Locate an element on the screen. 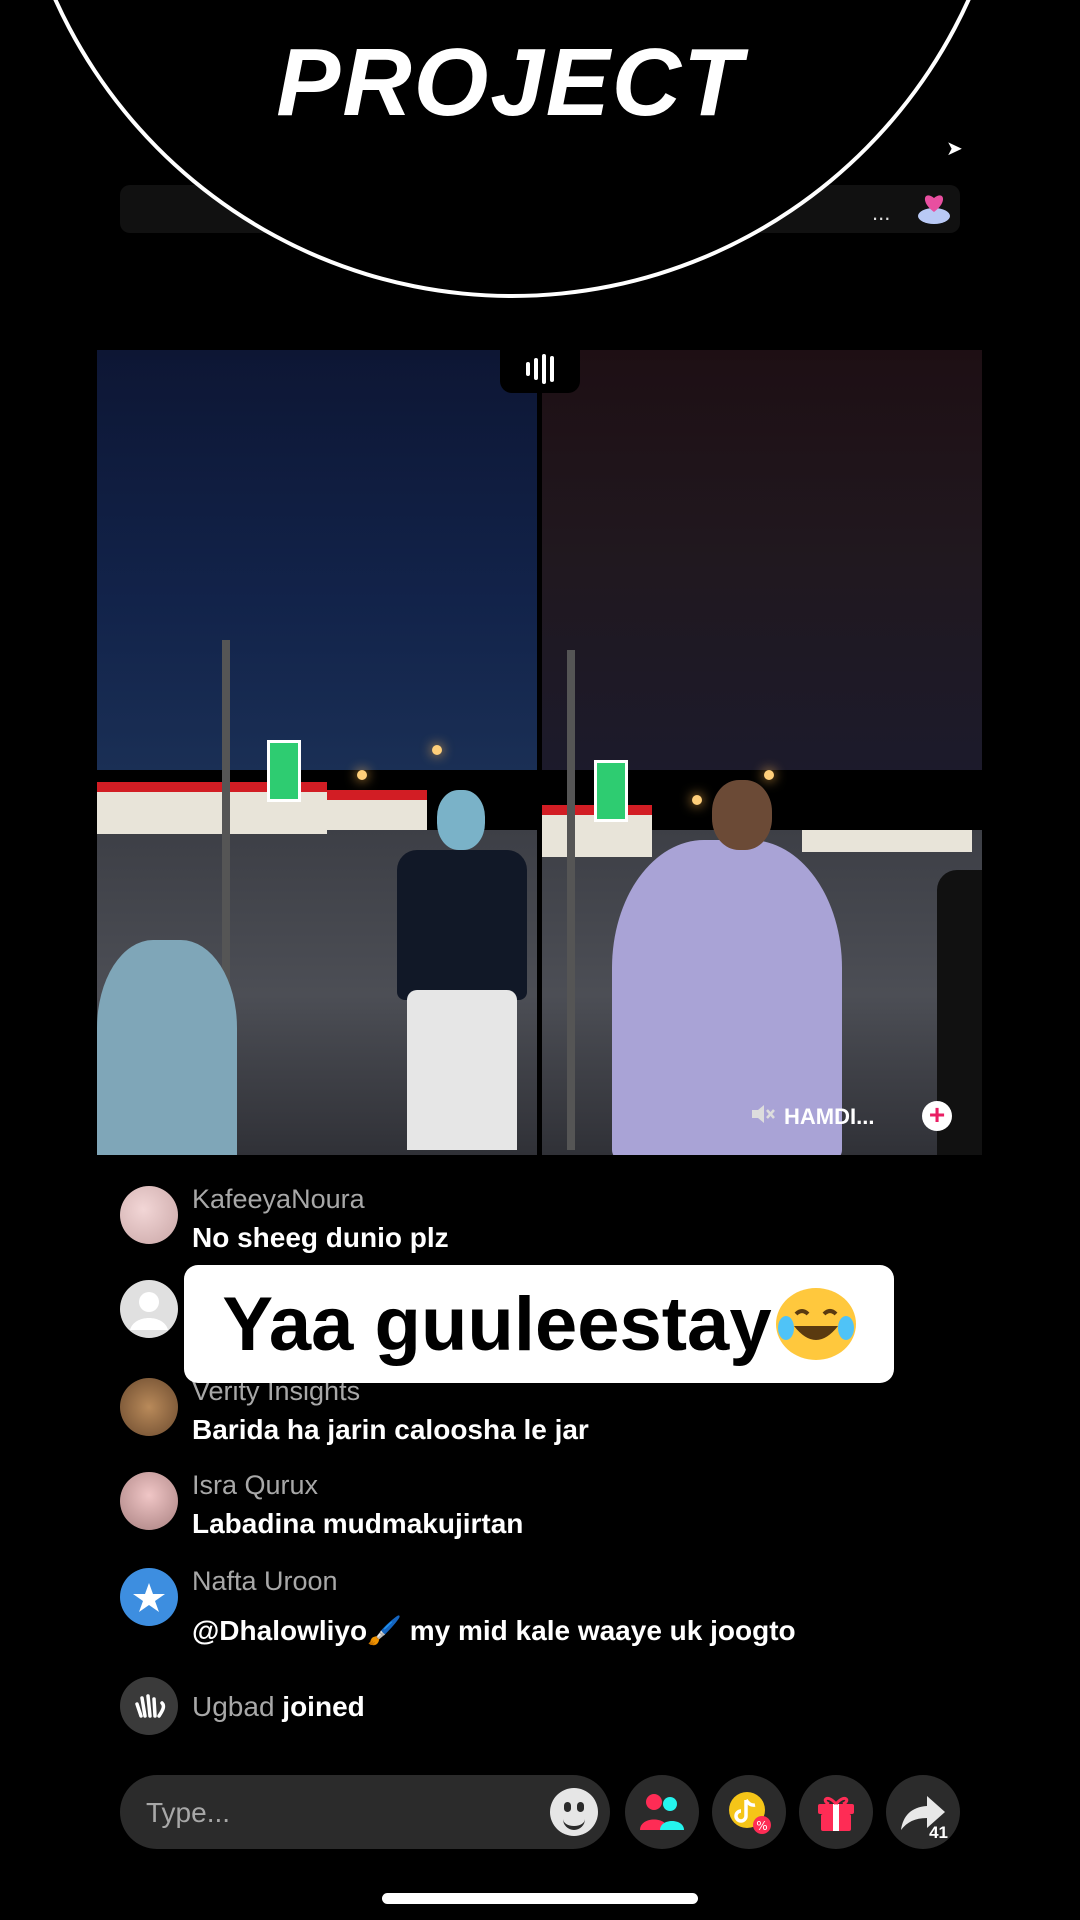  joined-username: Ugbad is located at coordinates (233, 1706).